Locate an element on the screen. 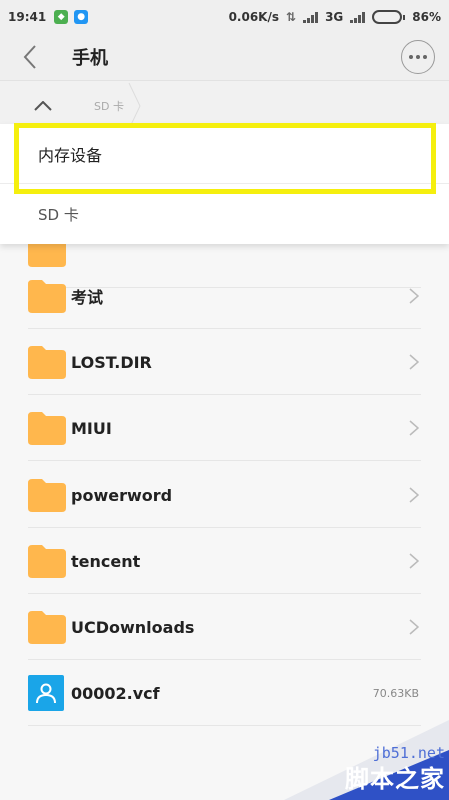 This screenshot has height=800, width=449. back-button is located at coordinates (30, 57).